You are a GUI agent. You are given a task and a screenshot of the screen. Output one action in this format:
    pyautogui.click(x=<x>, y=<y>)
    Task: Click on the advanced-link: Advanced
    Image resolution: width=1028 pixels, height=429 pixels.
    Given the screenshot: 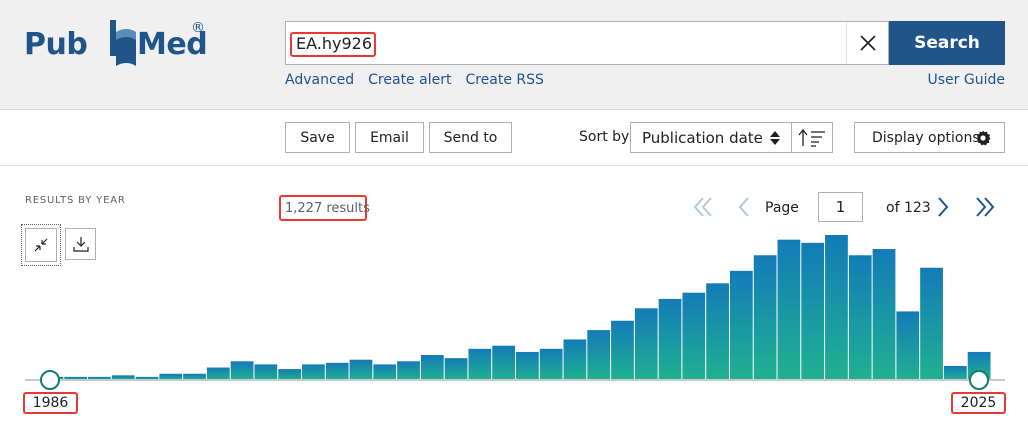 What is the action you would take?
    pyautogui.click(x=319, y=80)
    